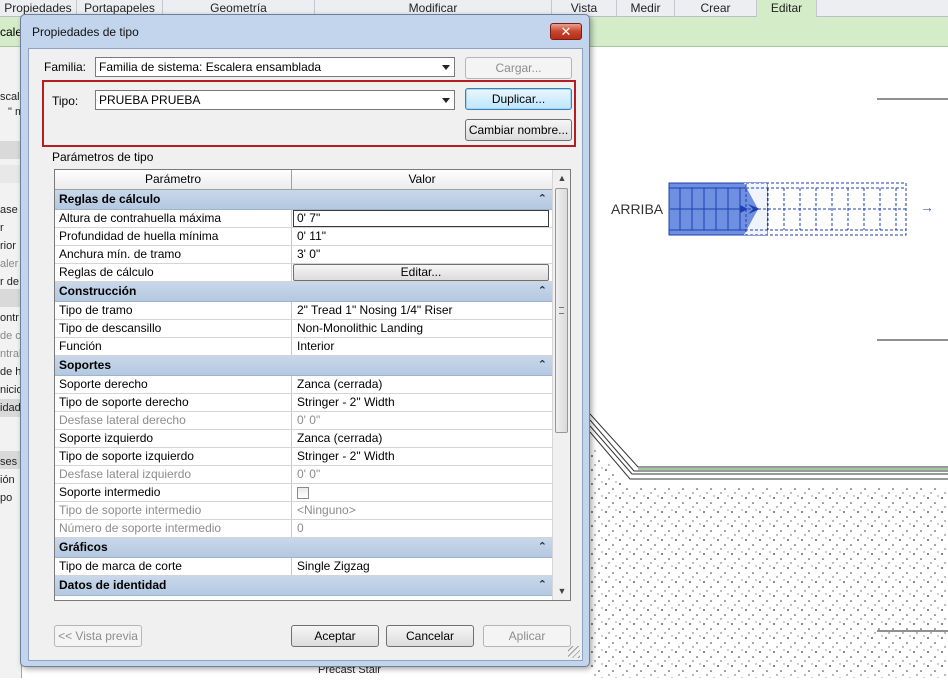  Describe the element at coordinates (422, 218) in the screenshot. I see `param-value-input: 0' 7"` at that location.